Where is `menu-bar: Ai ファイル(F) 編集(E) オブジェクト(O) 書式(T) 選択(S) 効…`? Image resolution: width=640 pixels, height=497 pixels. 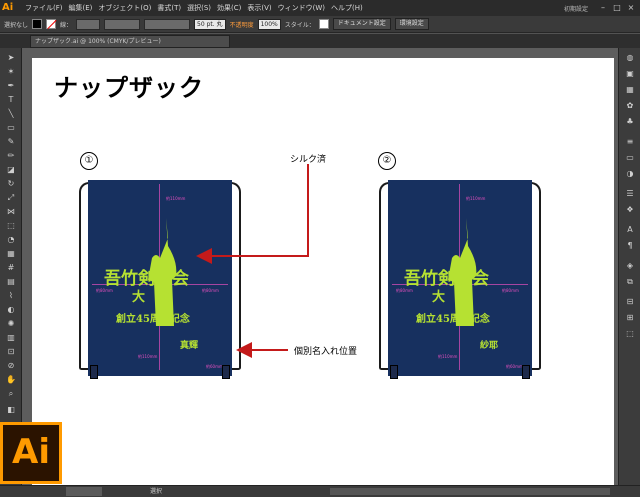 menu-bar: Ai ファイル(F) 編集(E) オブジェクト(O) 書式(T) 選択(S) 効… is located at coordinates (320, 8).